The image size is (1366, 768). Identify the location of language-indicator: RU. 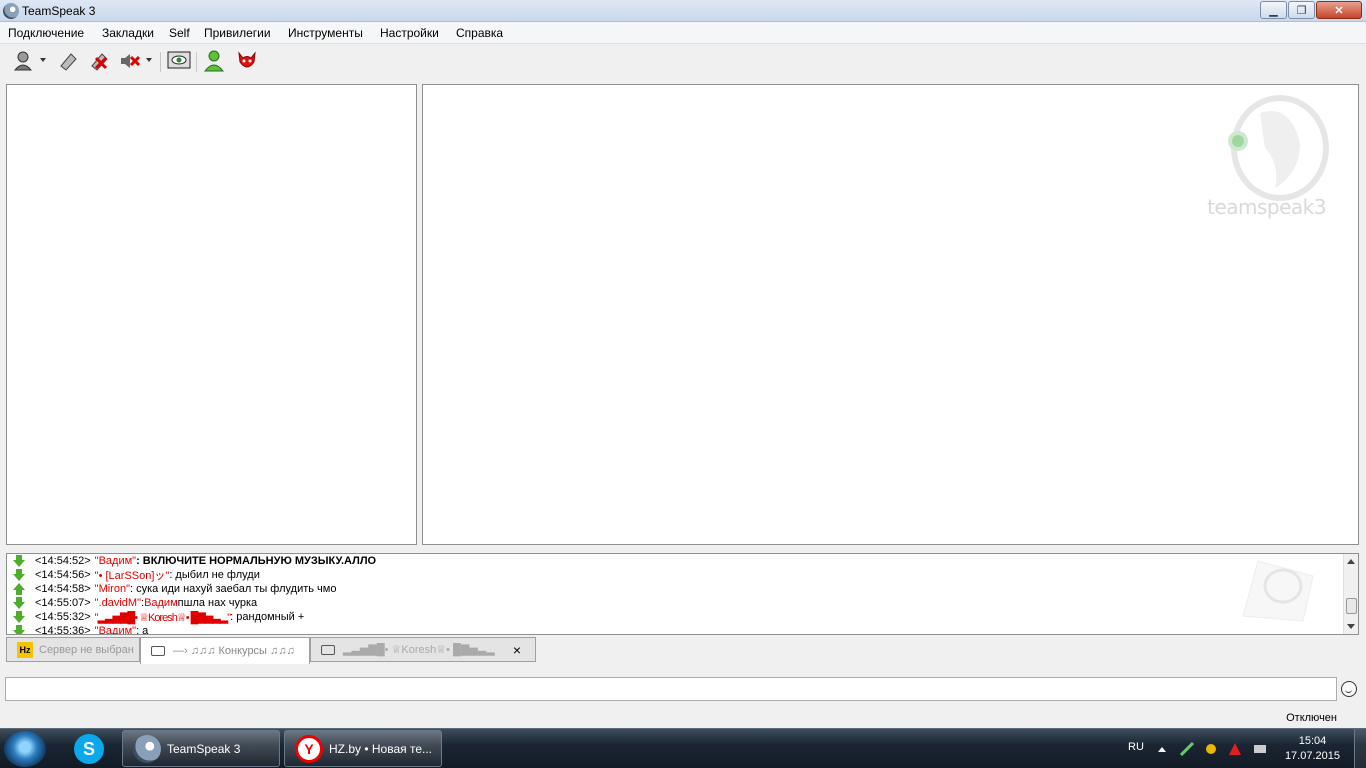
(1136, 754).